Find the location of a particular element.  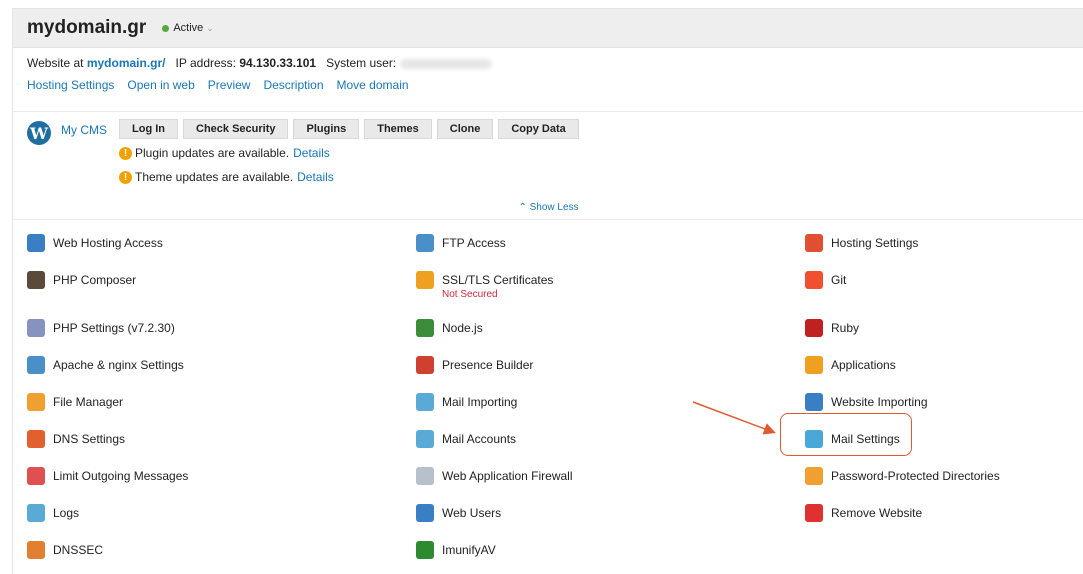

website-link: mydomain.gr/ is located at coordinates (126, 63).